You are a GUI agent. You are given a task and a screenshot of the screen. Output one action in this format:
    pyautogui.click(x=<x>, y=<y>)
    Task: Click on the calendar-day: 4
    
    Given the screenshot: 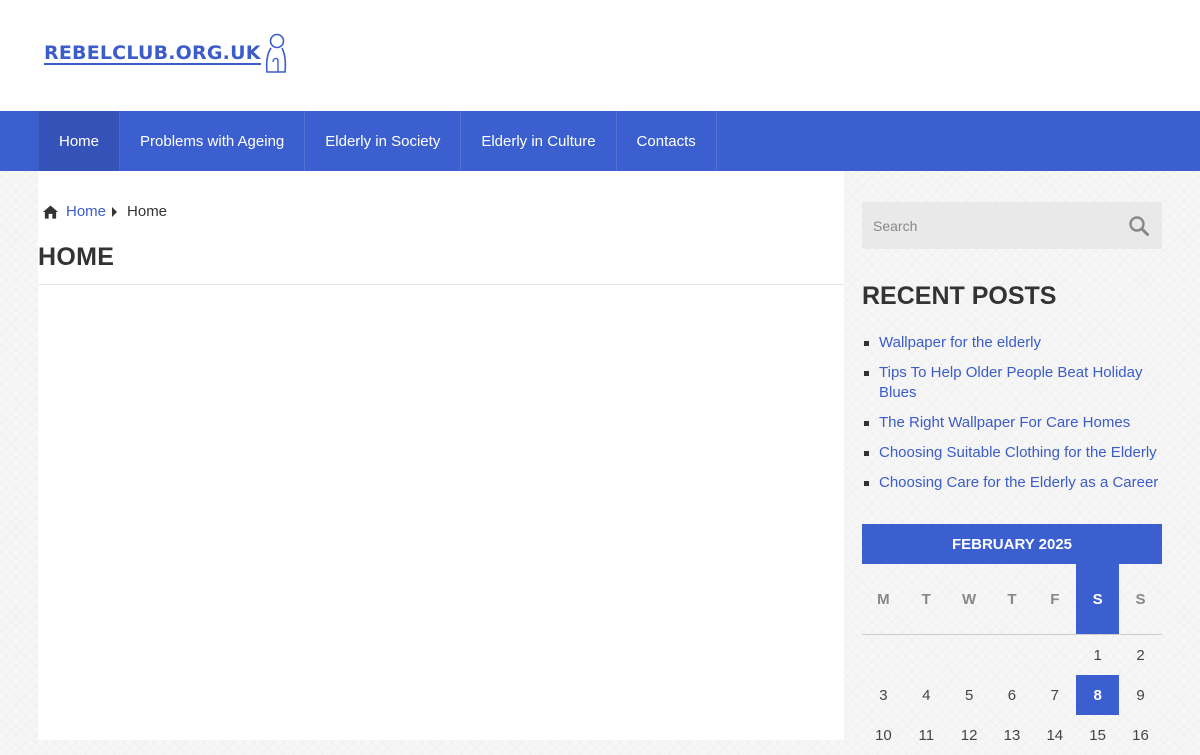 What is the action you would take?
    pyautogui.click(x=926, y=695)
    